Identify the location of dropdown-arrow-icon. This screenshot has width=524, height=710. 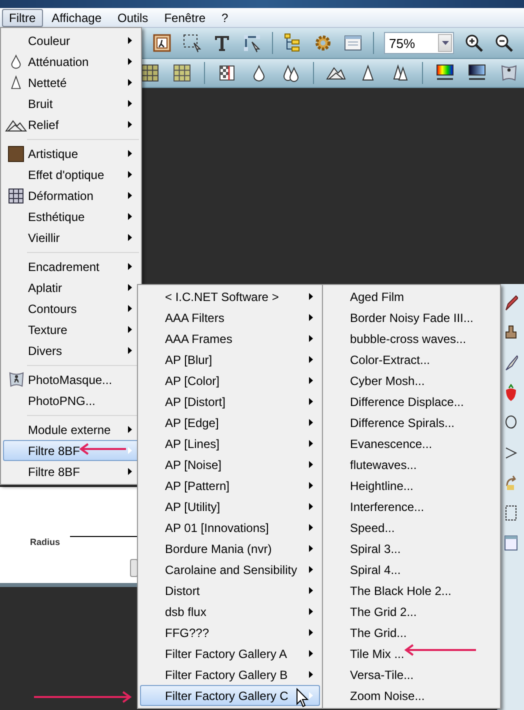
(445, 43).